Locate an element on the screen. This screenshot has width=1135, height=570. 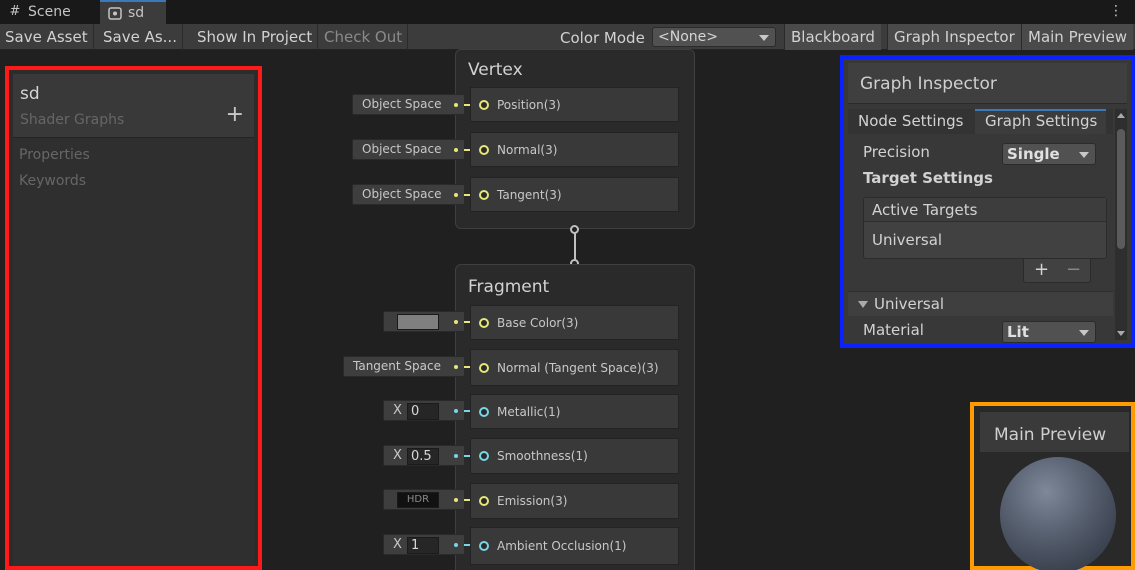
block-normal-tangent: Normal (Tangent Space)(3) is located at coordinates (574, 367).